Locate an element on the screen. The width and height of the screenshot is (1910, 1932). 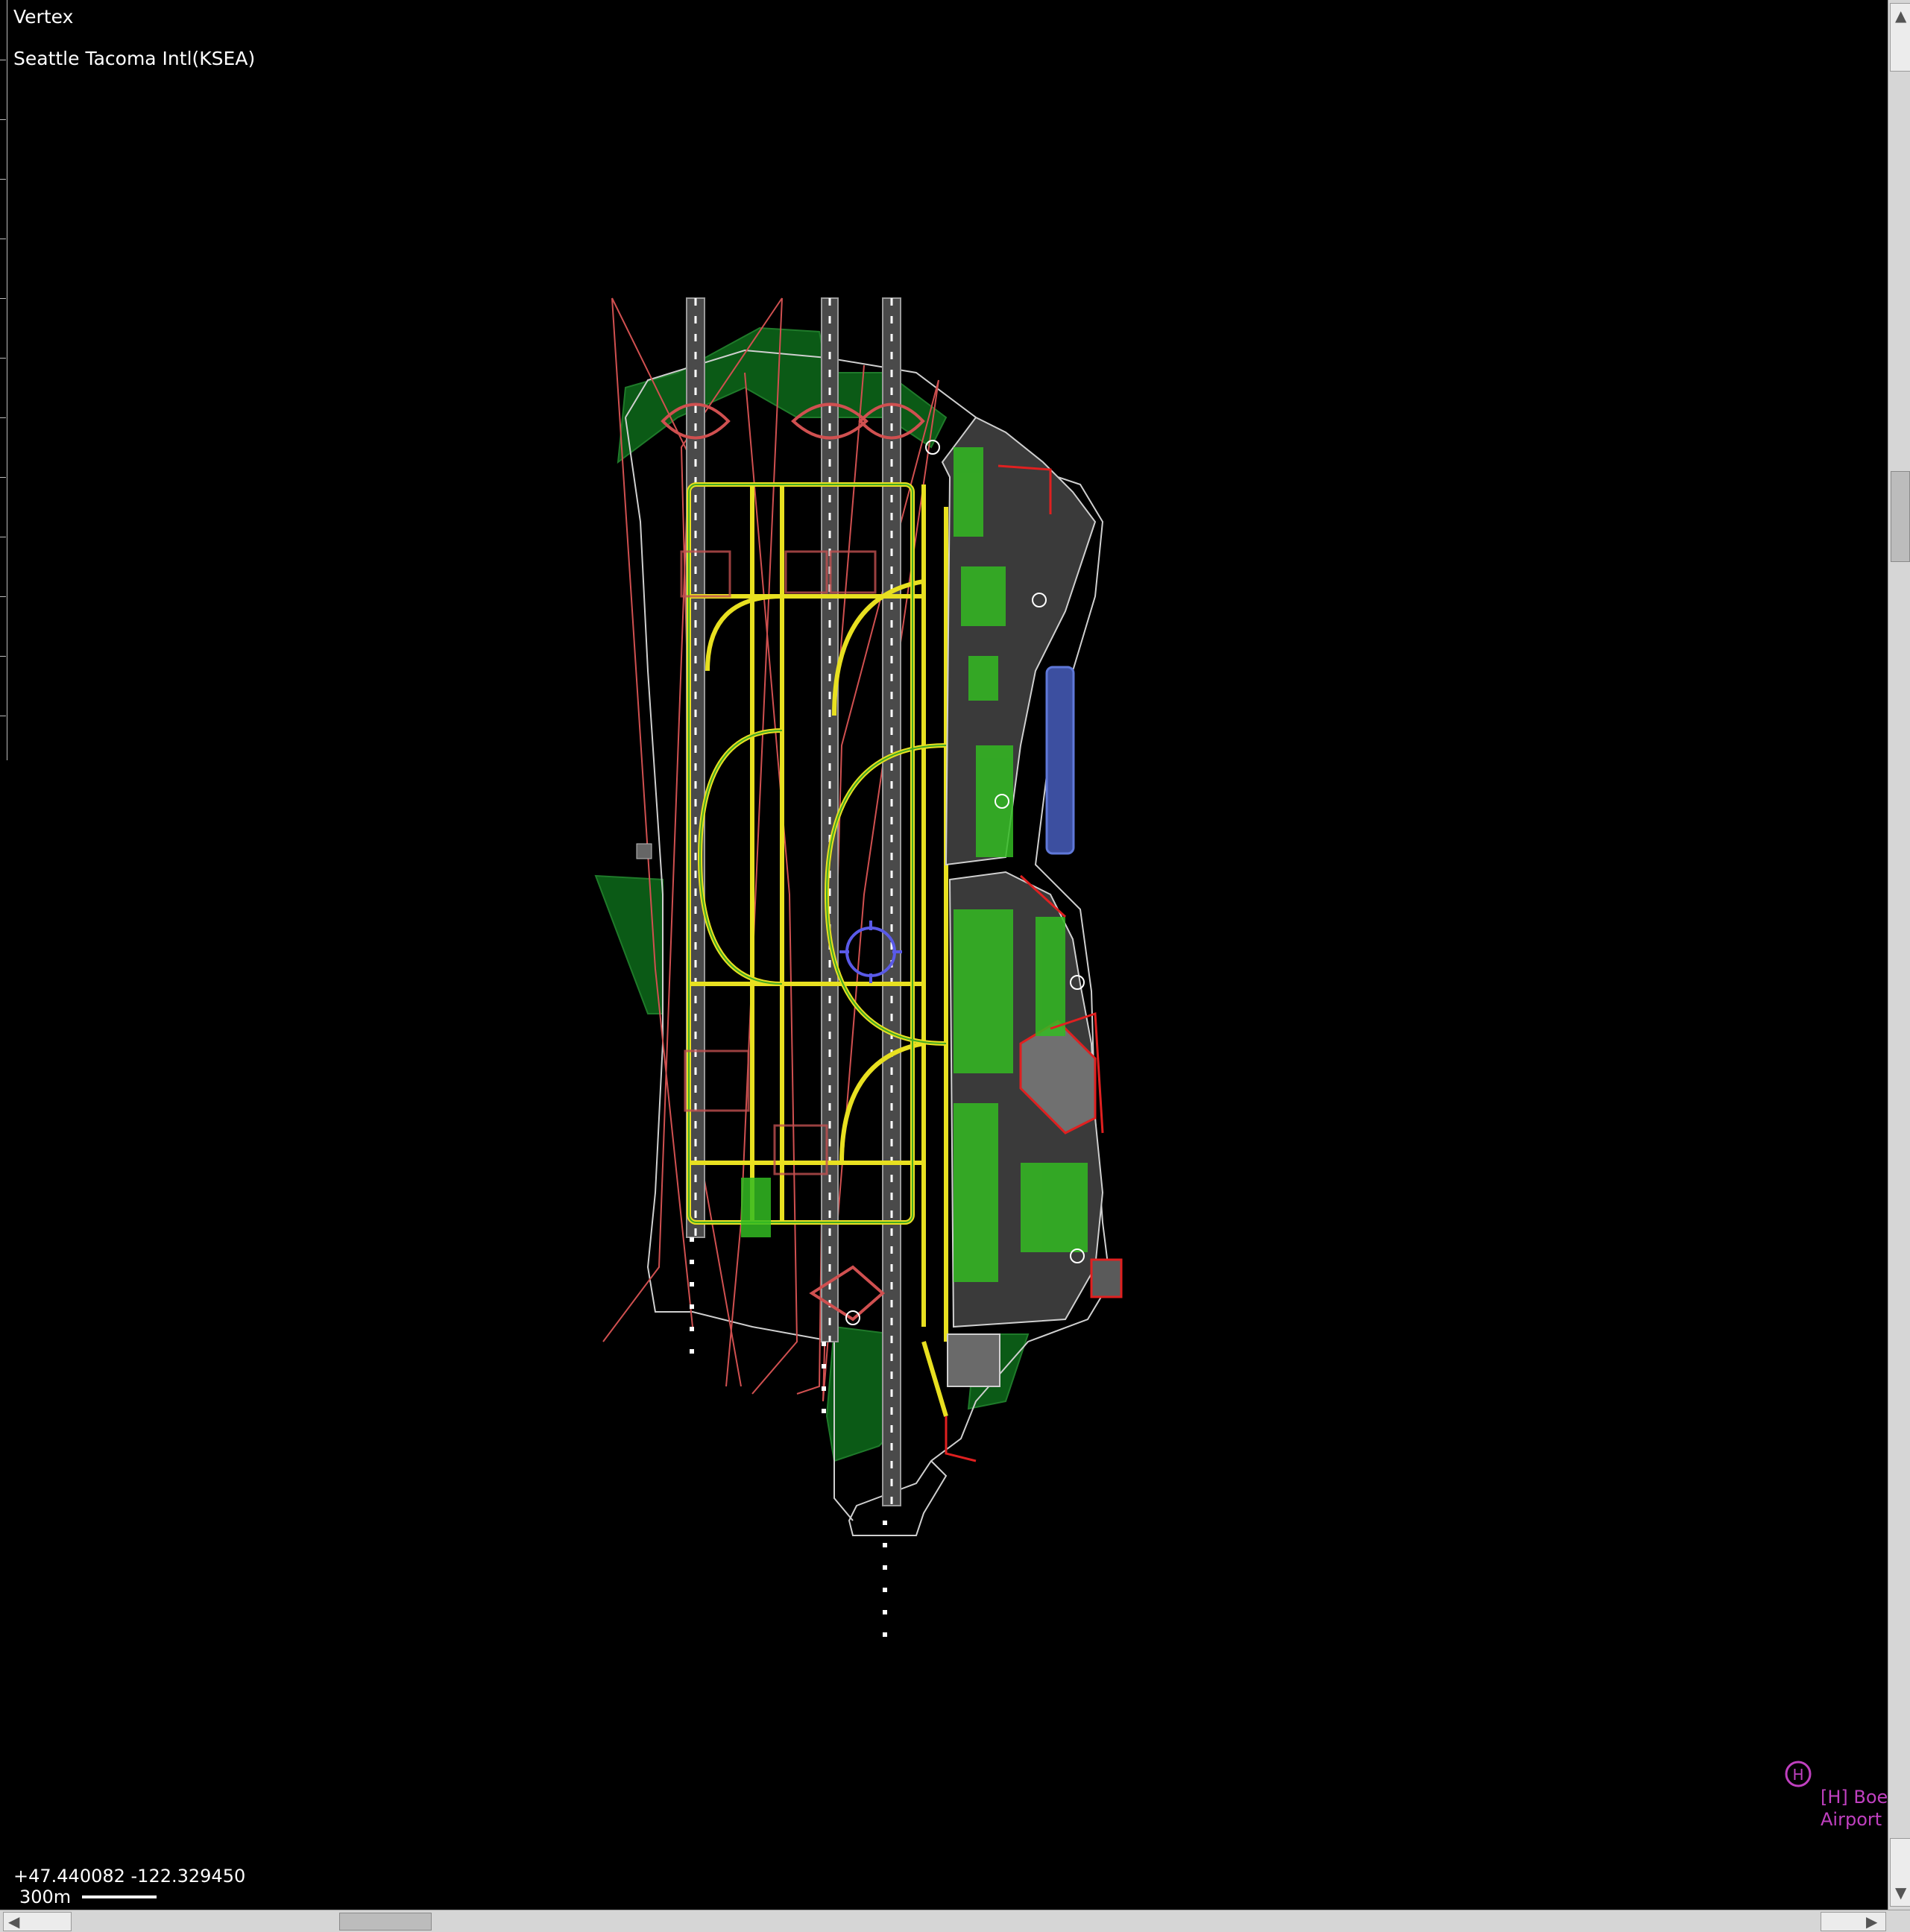
scale-bar is located at coordinates (119, 1897).